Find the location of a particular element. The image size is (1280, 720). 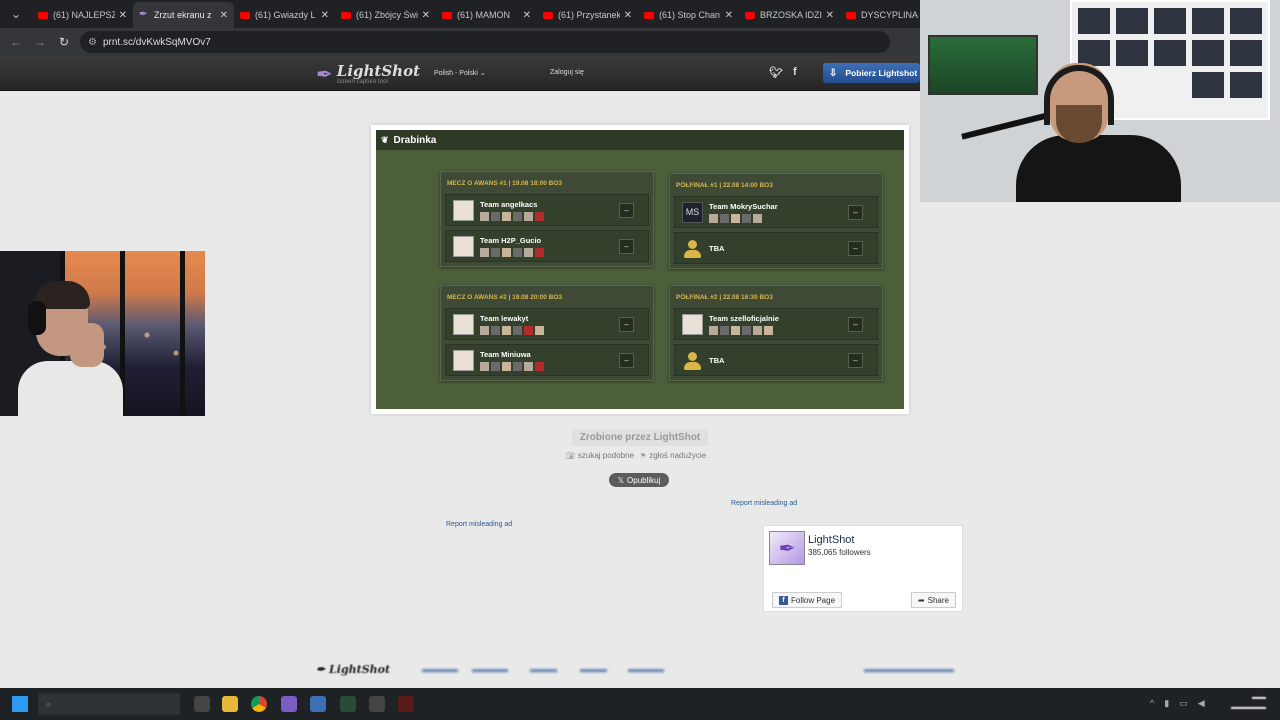

language-select: Polish - Polski ⌄ is located at coordinates (460, 73).